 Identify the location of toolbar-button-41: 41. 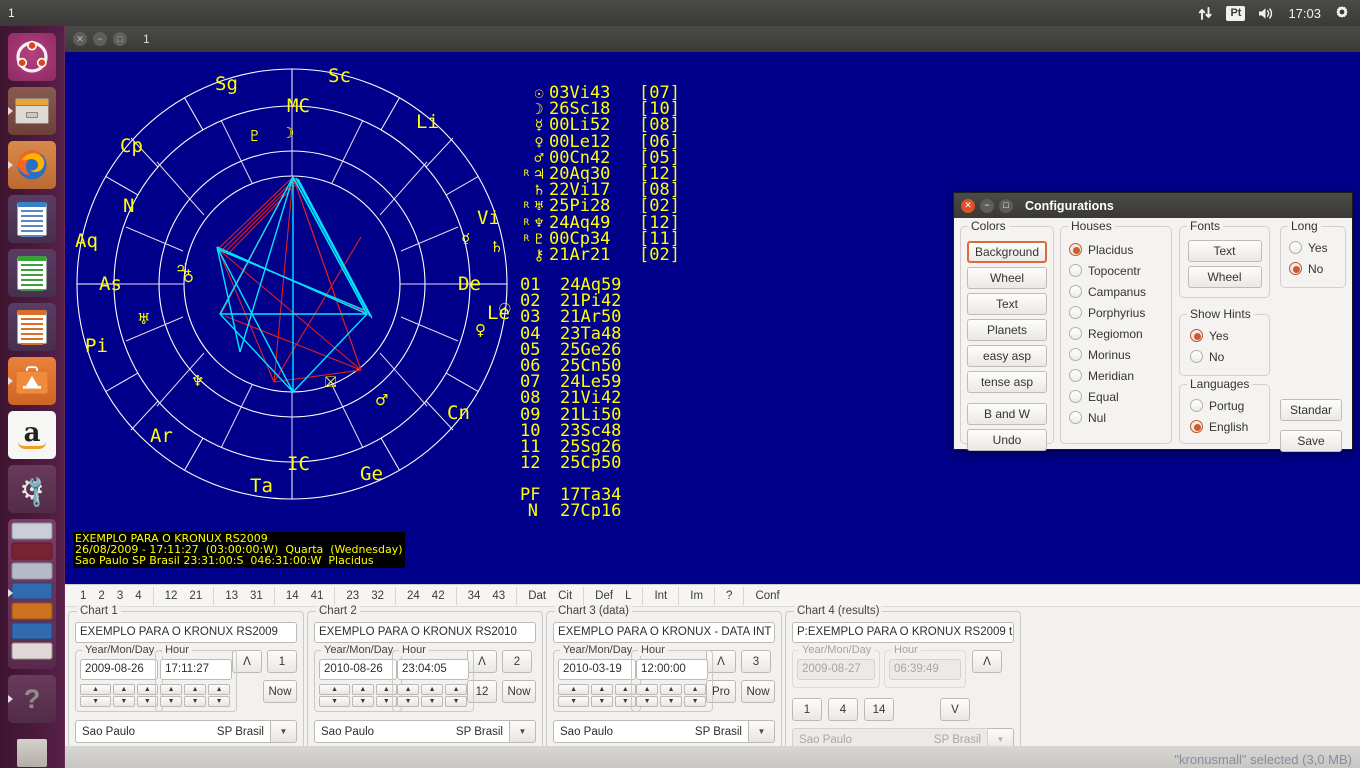
(317, 596).